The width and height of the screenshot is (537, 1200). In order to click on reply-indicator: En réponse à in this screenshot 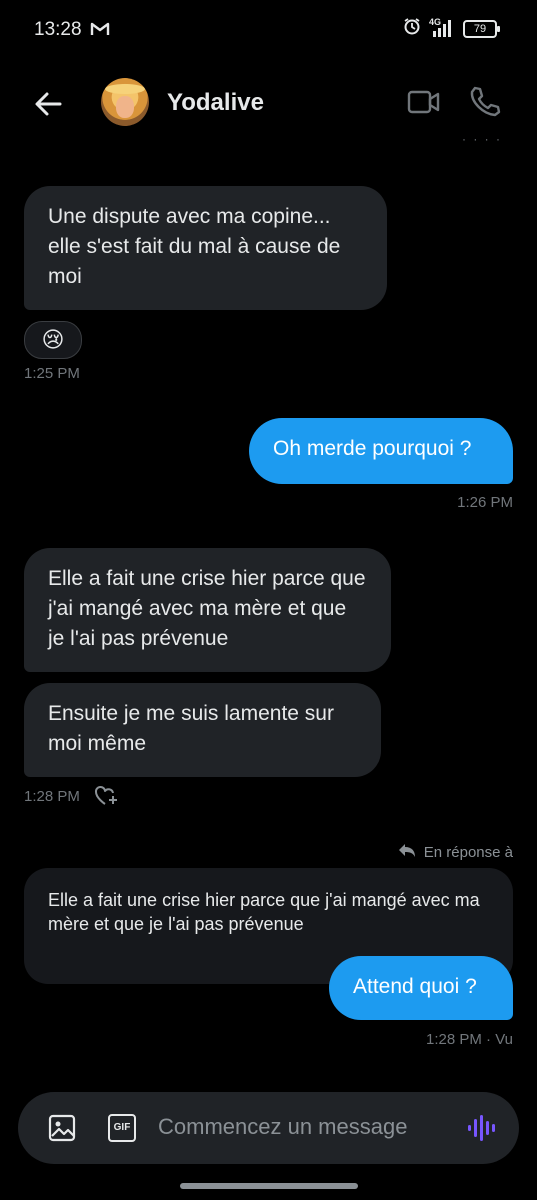, I will do `click(455, 852)`.